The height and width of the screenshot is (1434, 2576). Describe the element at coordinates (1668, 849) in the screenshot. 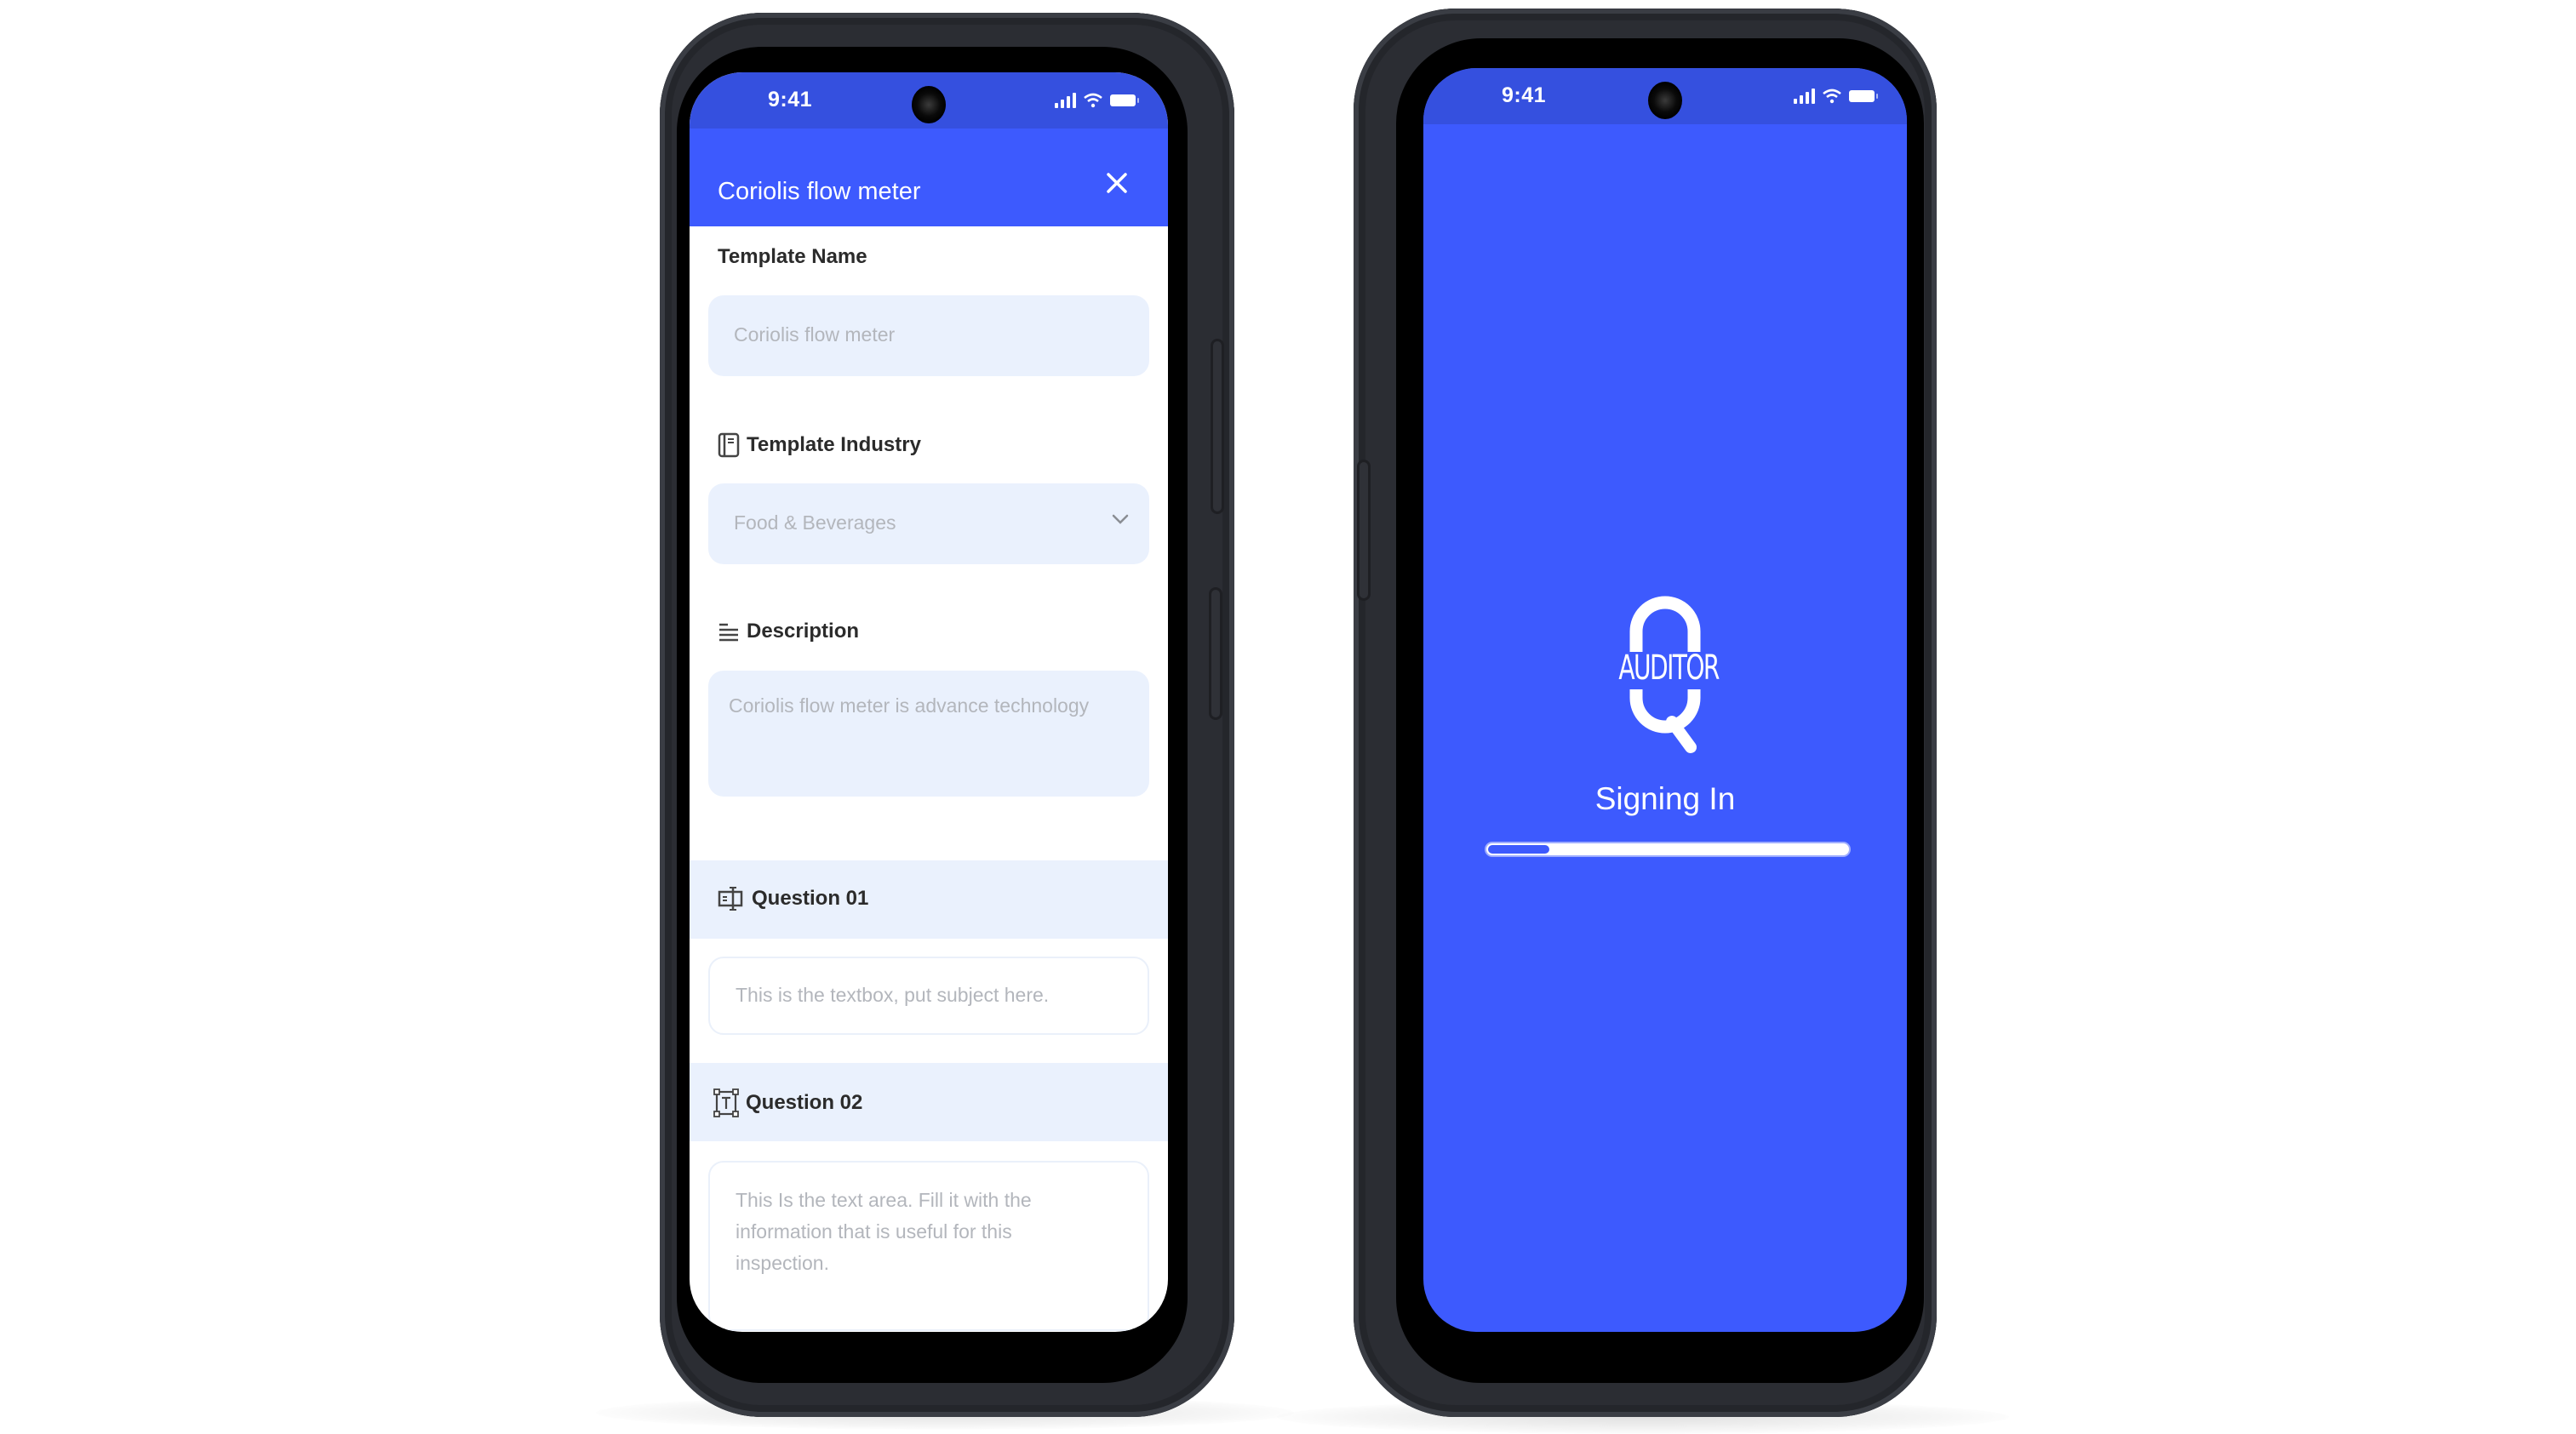

I see `signing-in-progress` at that location.